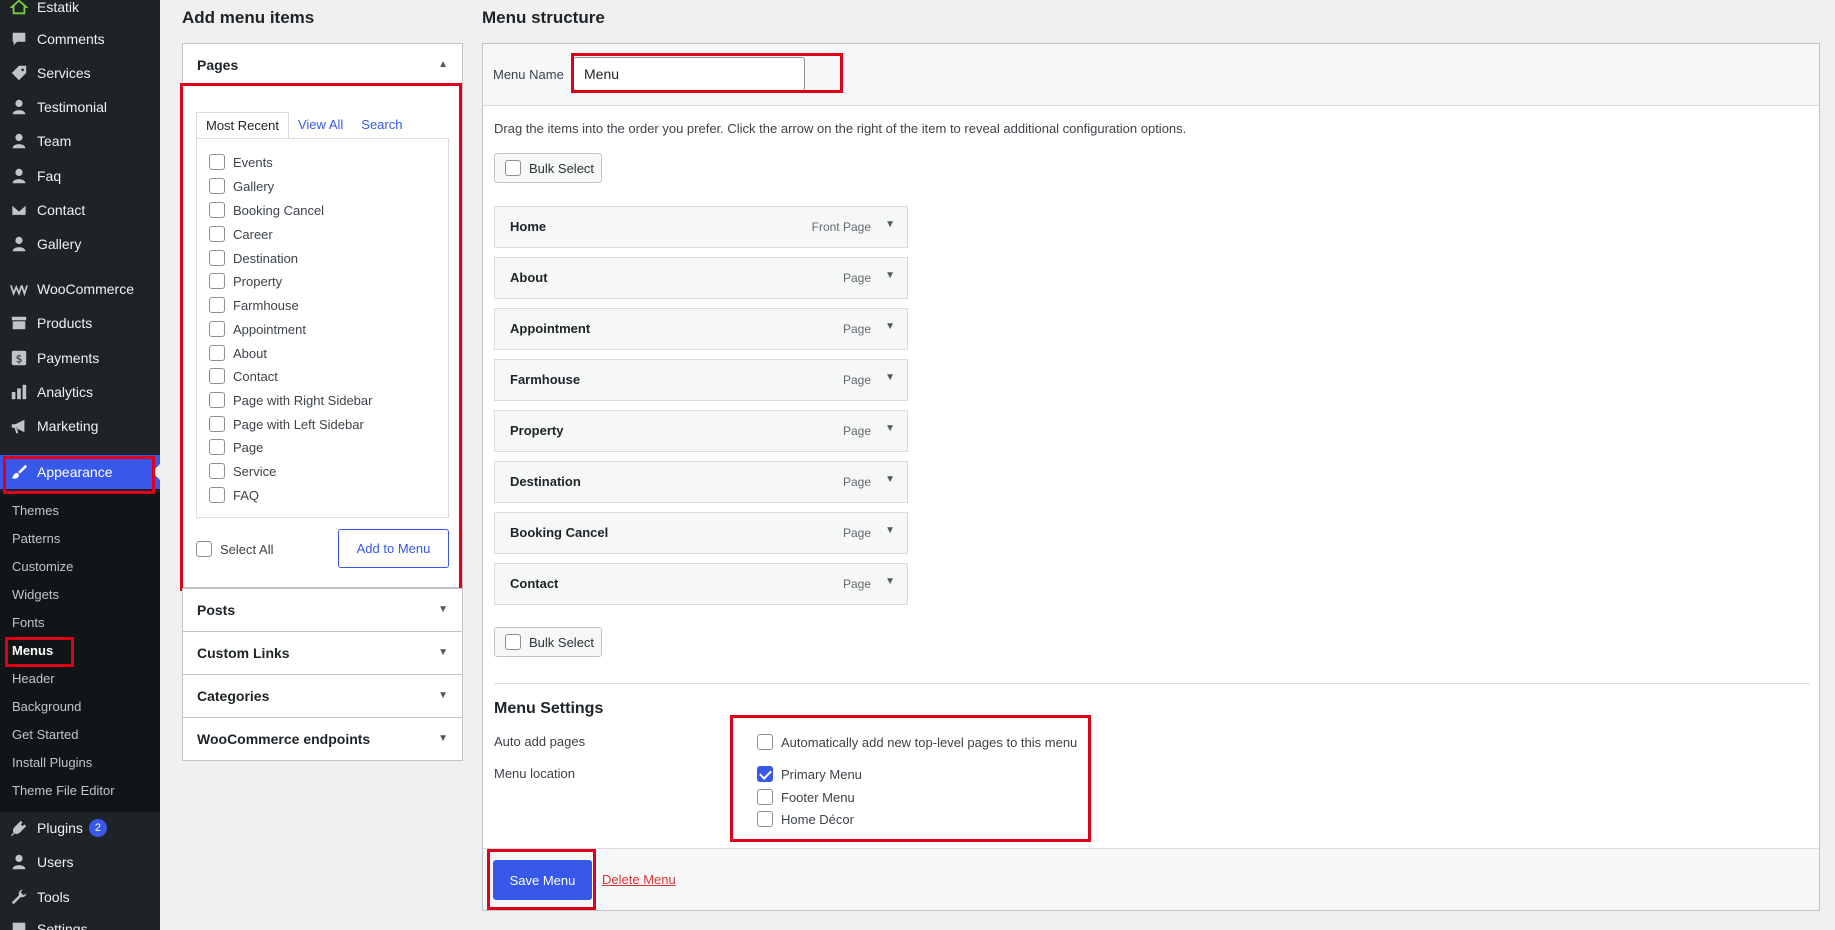 This screenshot has height=930, width=1835. I want to click on list-item: Property, so click(245, 281).